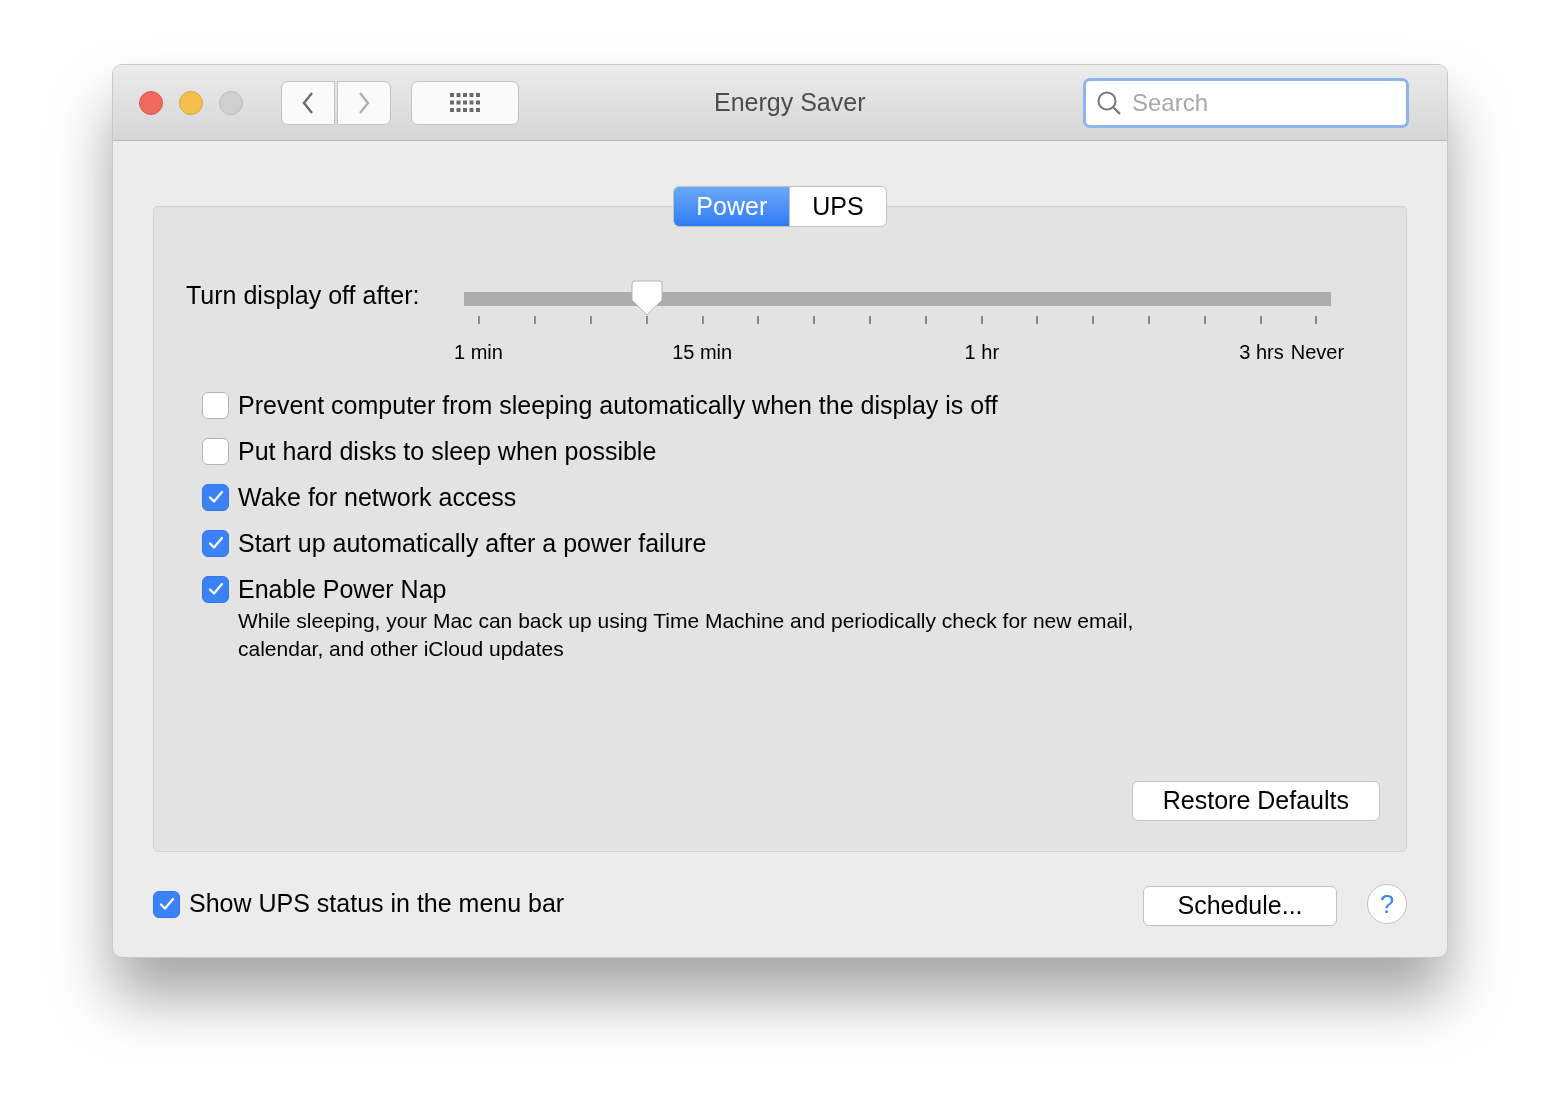  Describe the element at coordinates (447, 451) in the screenshot. I see `checkbox-label: Put hard disks to sleep when possible` at that location.